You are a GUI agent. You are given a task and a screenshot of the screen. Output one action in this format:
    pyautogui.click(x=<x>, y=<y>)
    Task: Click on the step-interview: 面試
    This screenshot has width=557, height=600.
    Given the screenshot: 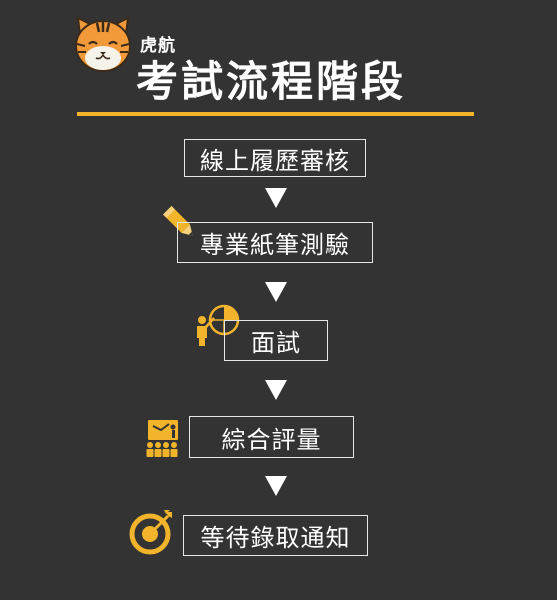 What is the action you would take?
    pyautogui.click(x=276, y=340)
    